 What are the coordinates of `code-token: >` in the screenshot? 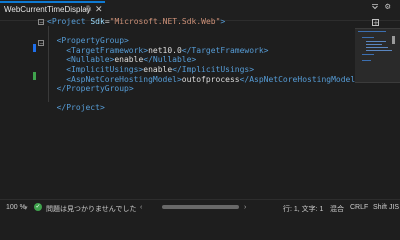 It's located at (223, 21).